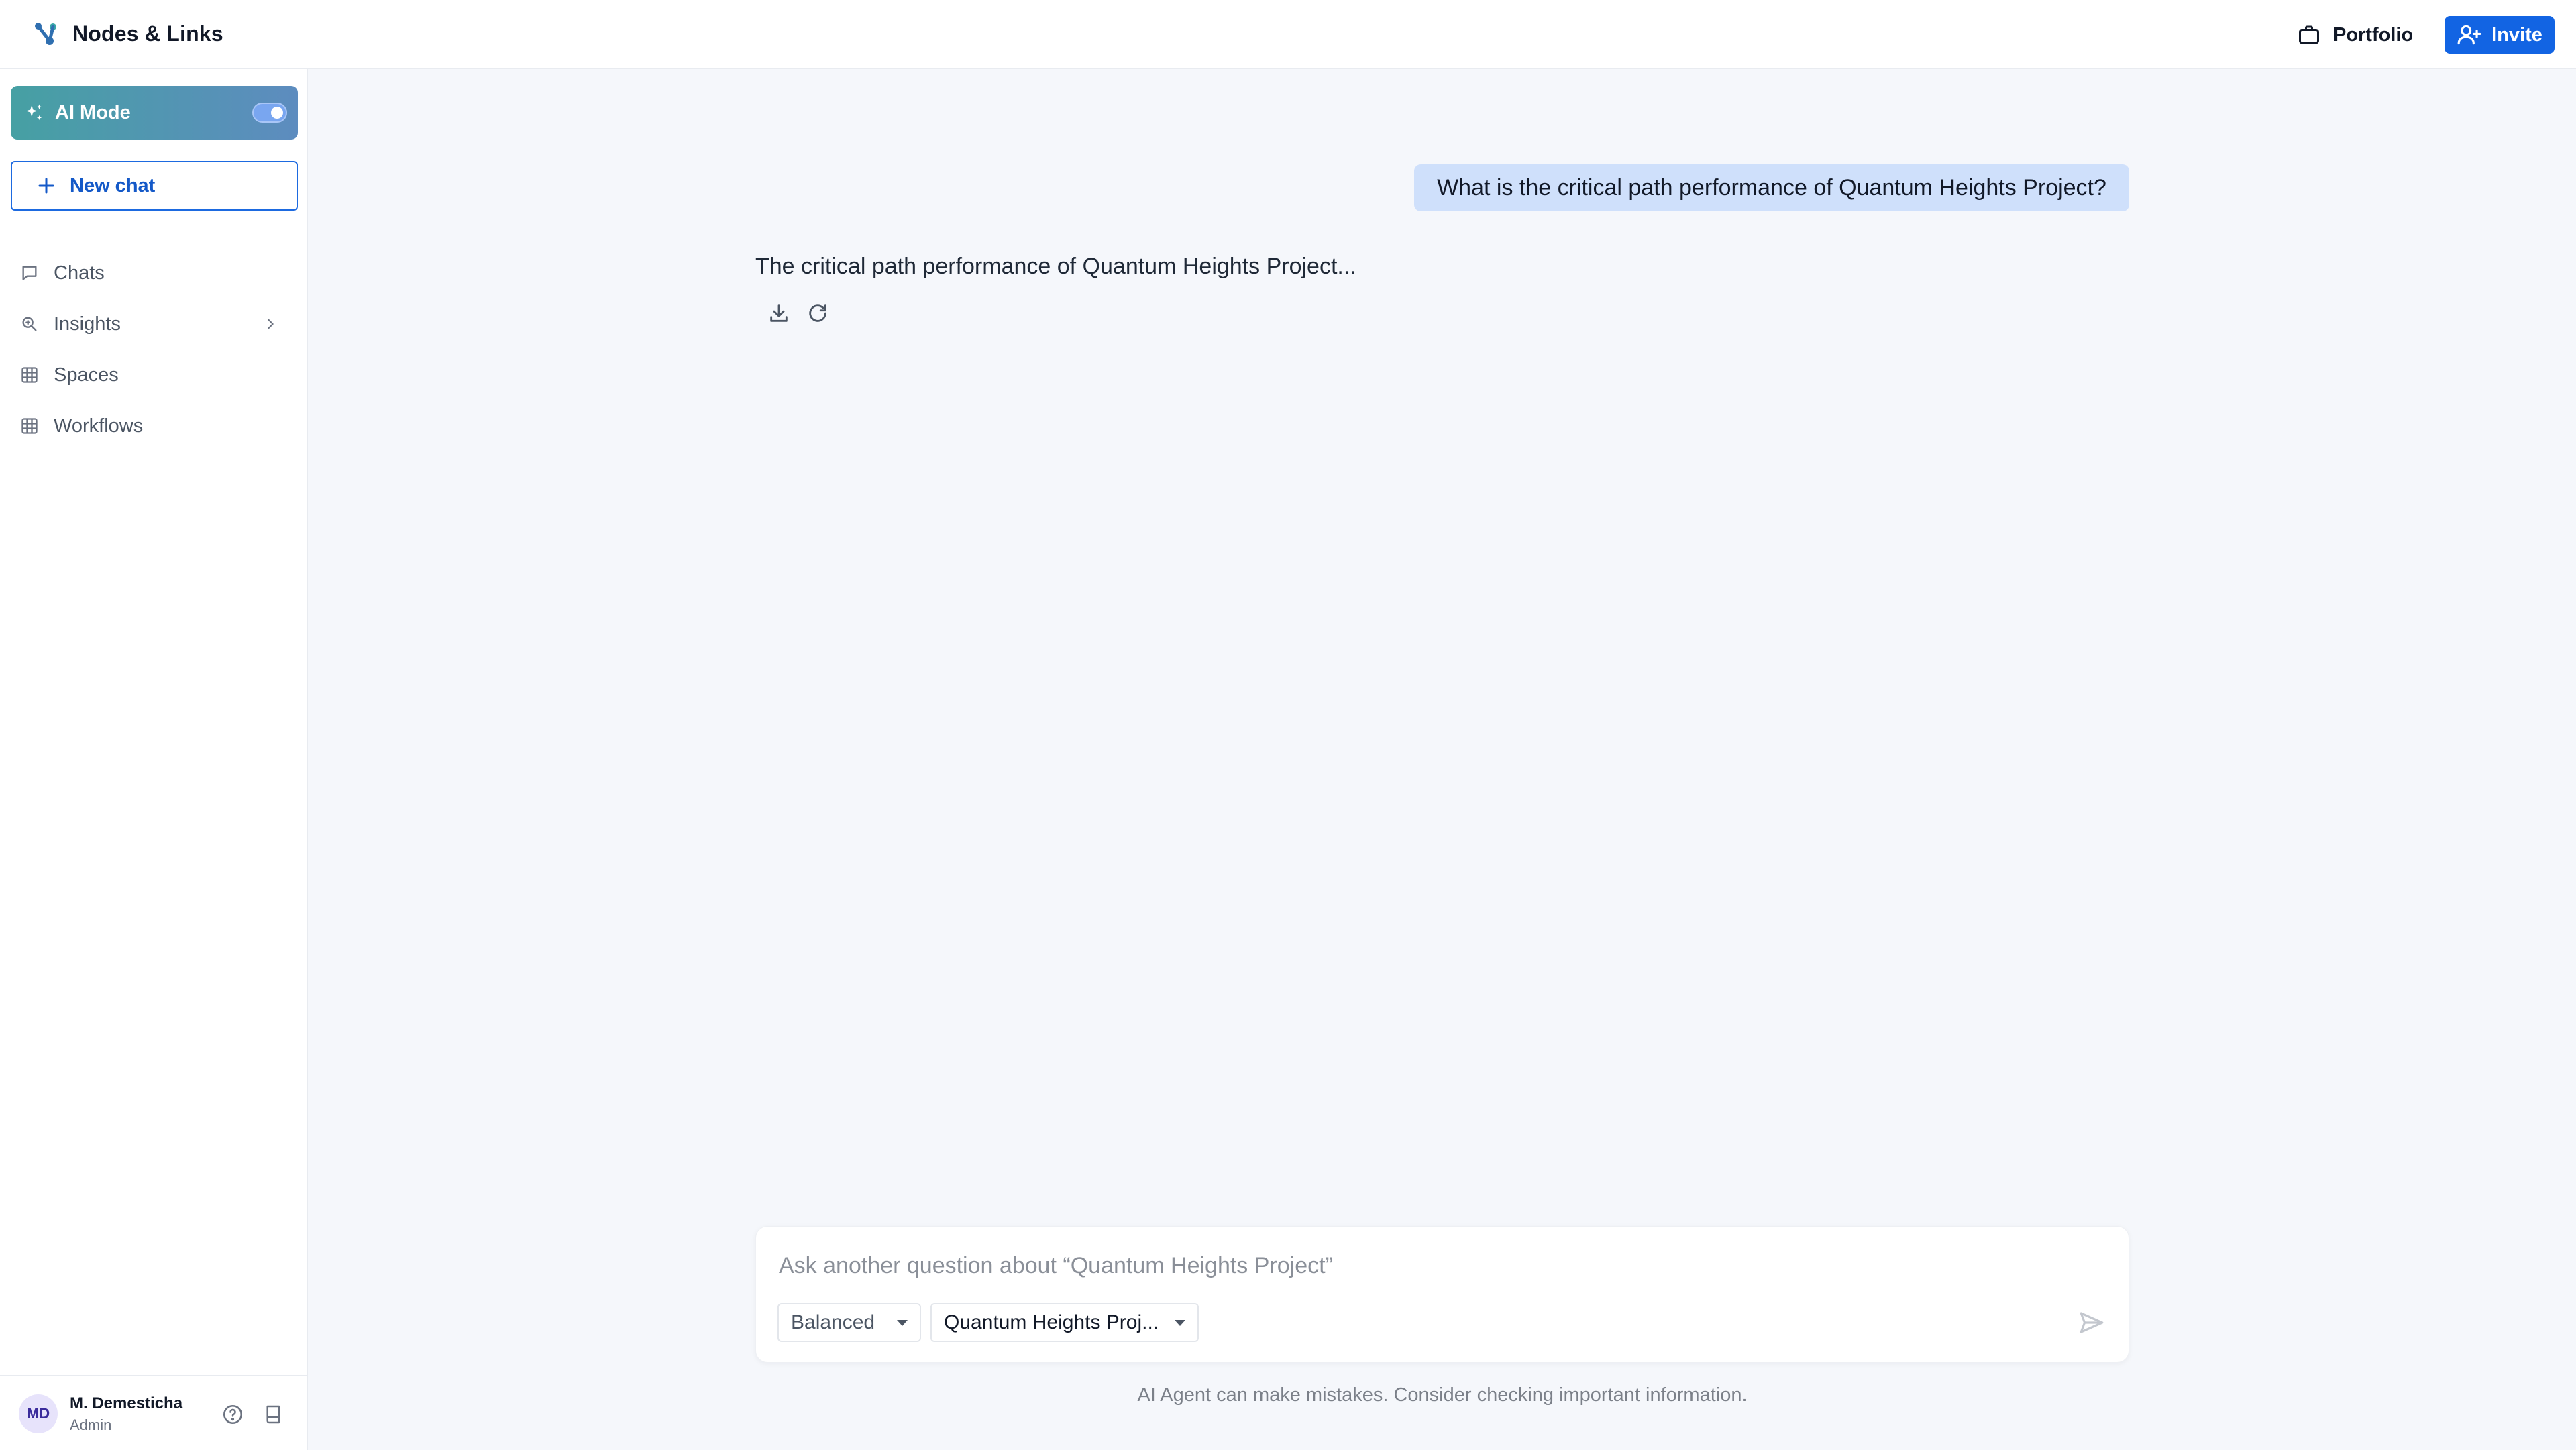 Image resolution: width=2576 pixels, height=1450 pixels. What do you see at coordinates (46, 186) in the screenshot?
I see `plus-icon` at bounding box center [46, 186].